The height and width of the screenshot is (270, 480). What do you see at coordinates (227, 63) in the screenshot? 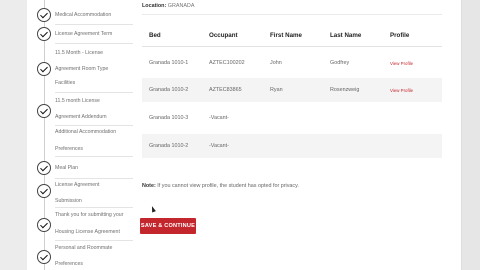
I see `occupant-cell: AZTEC100202` at bounding box center [227, 63].